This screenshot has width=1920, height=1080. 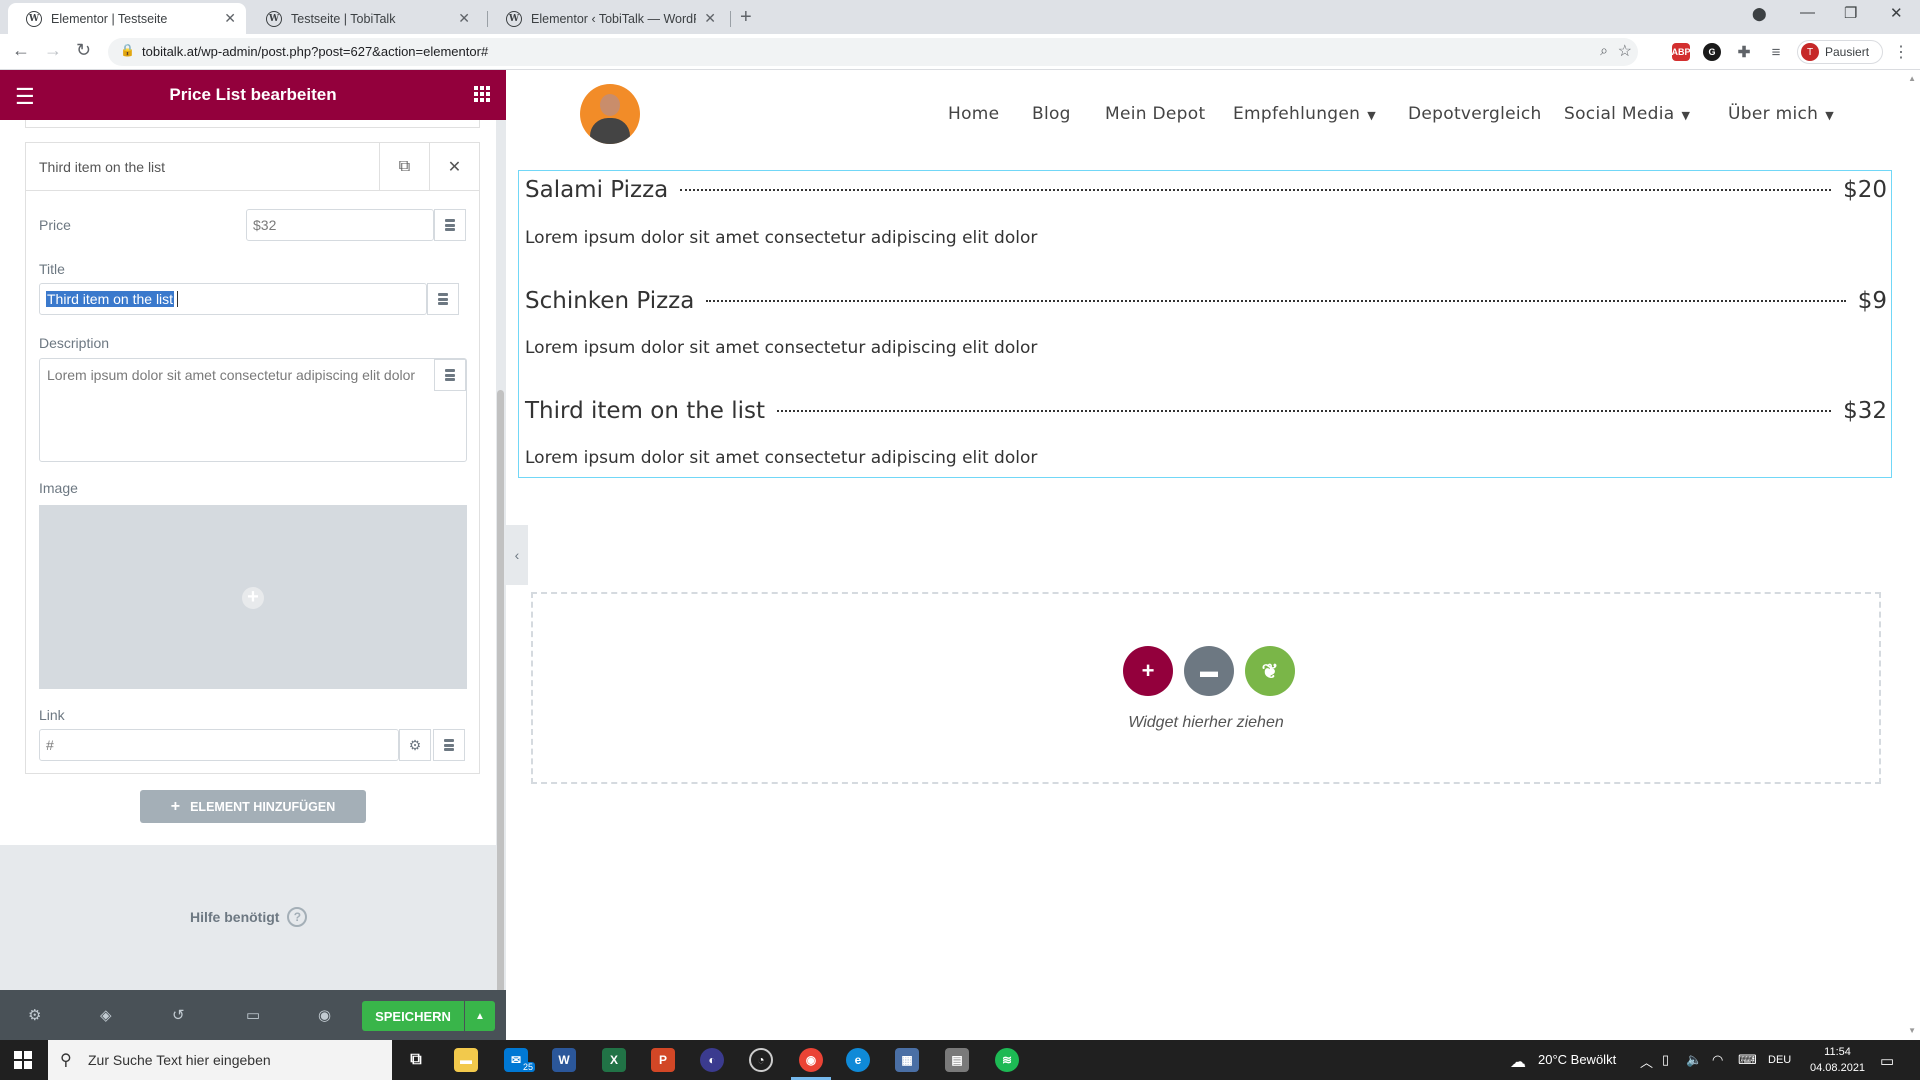 What do you see at coordinates (219, 745) in the screenshot?
I see `link-input: #` at bounding box center [219, 745].